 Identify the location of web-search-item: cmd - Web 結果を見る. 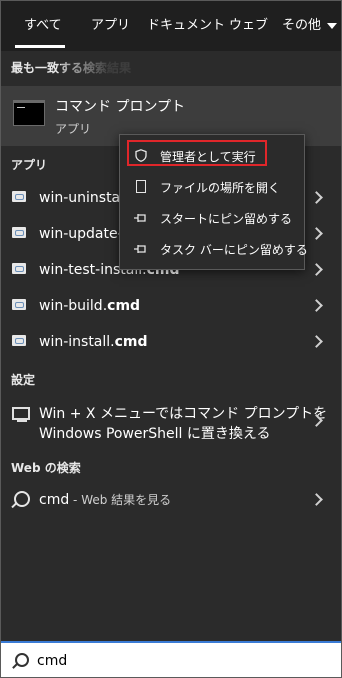
(171, 500).